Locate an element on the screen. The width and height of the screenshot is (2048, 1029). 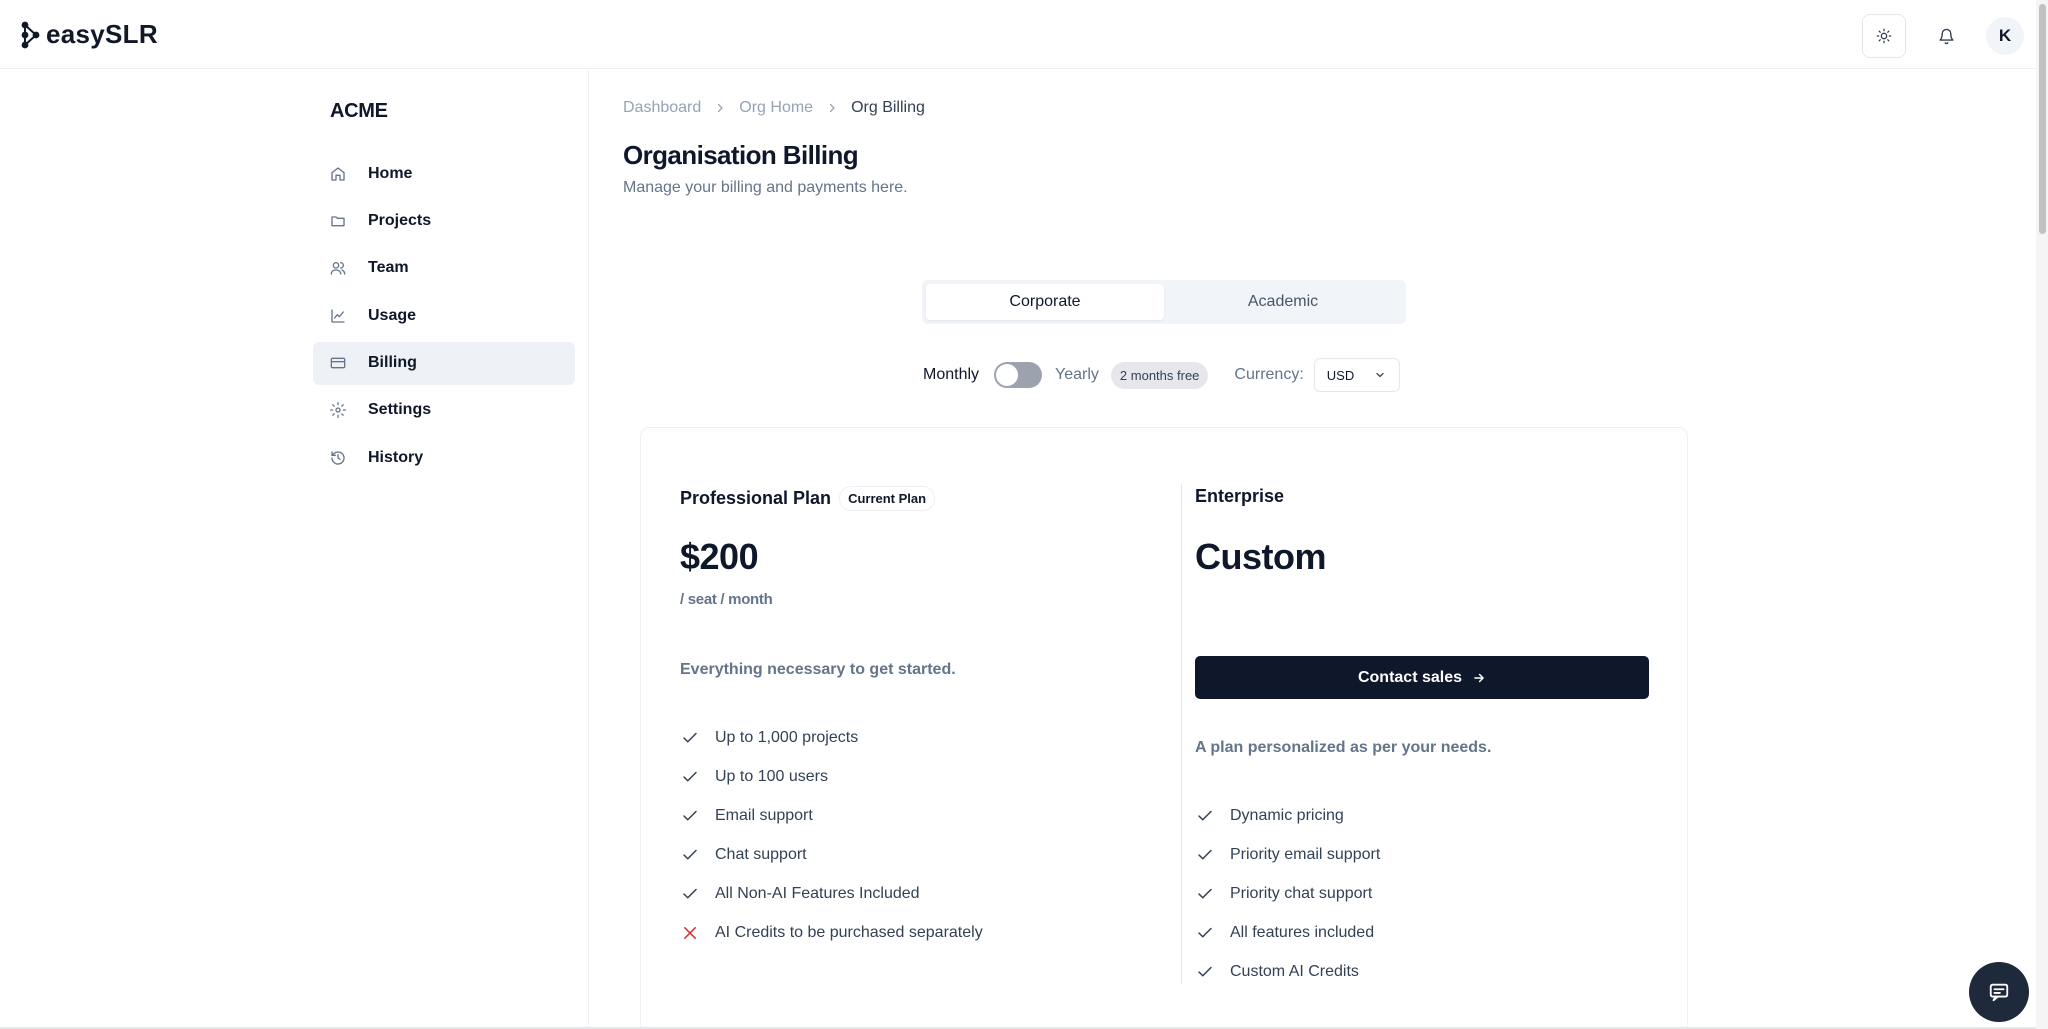
chevron-down-icon is located at coordinates (1380, 375).